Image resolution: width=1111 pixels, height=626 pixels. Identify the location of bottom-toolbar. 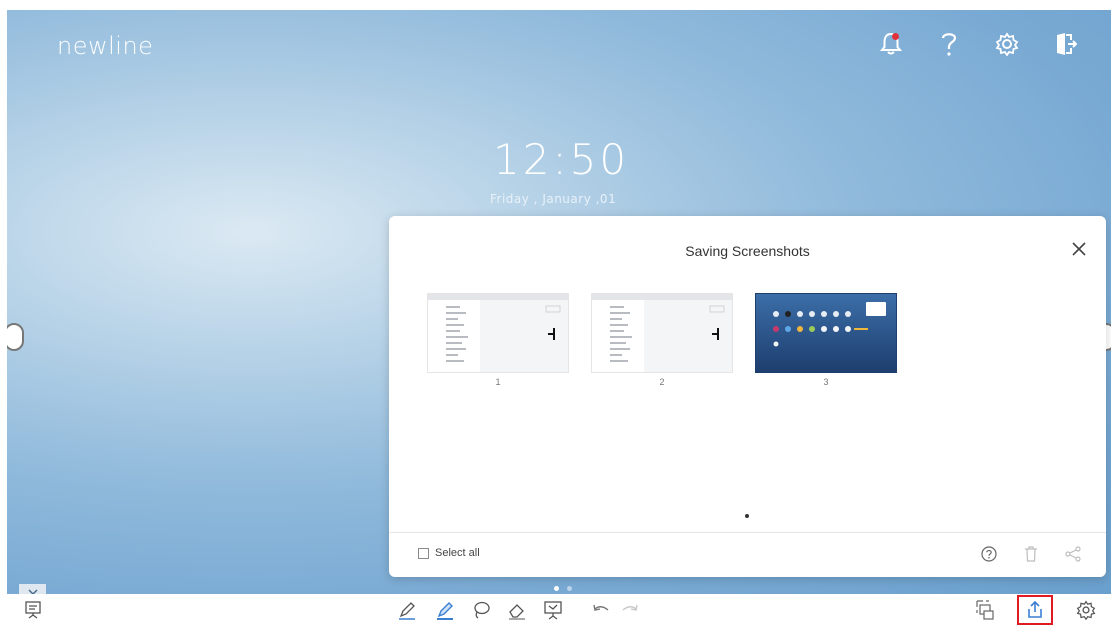
(555, 610).